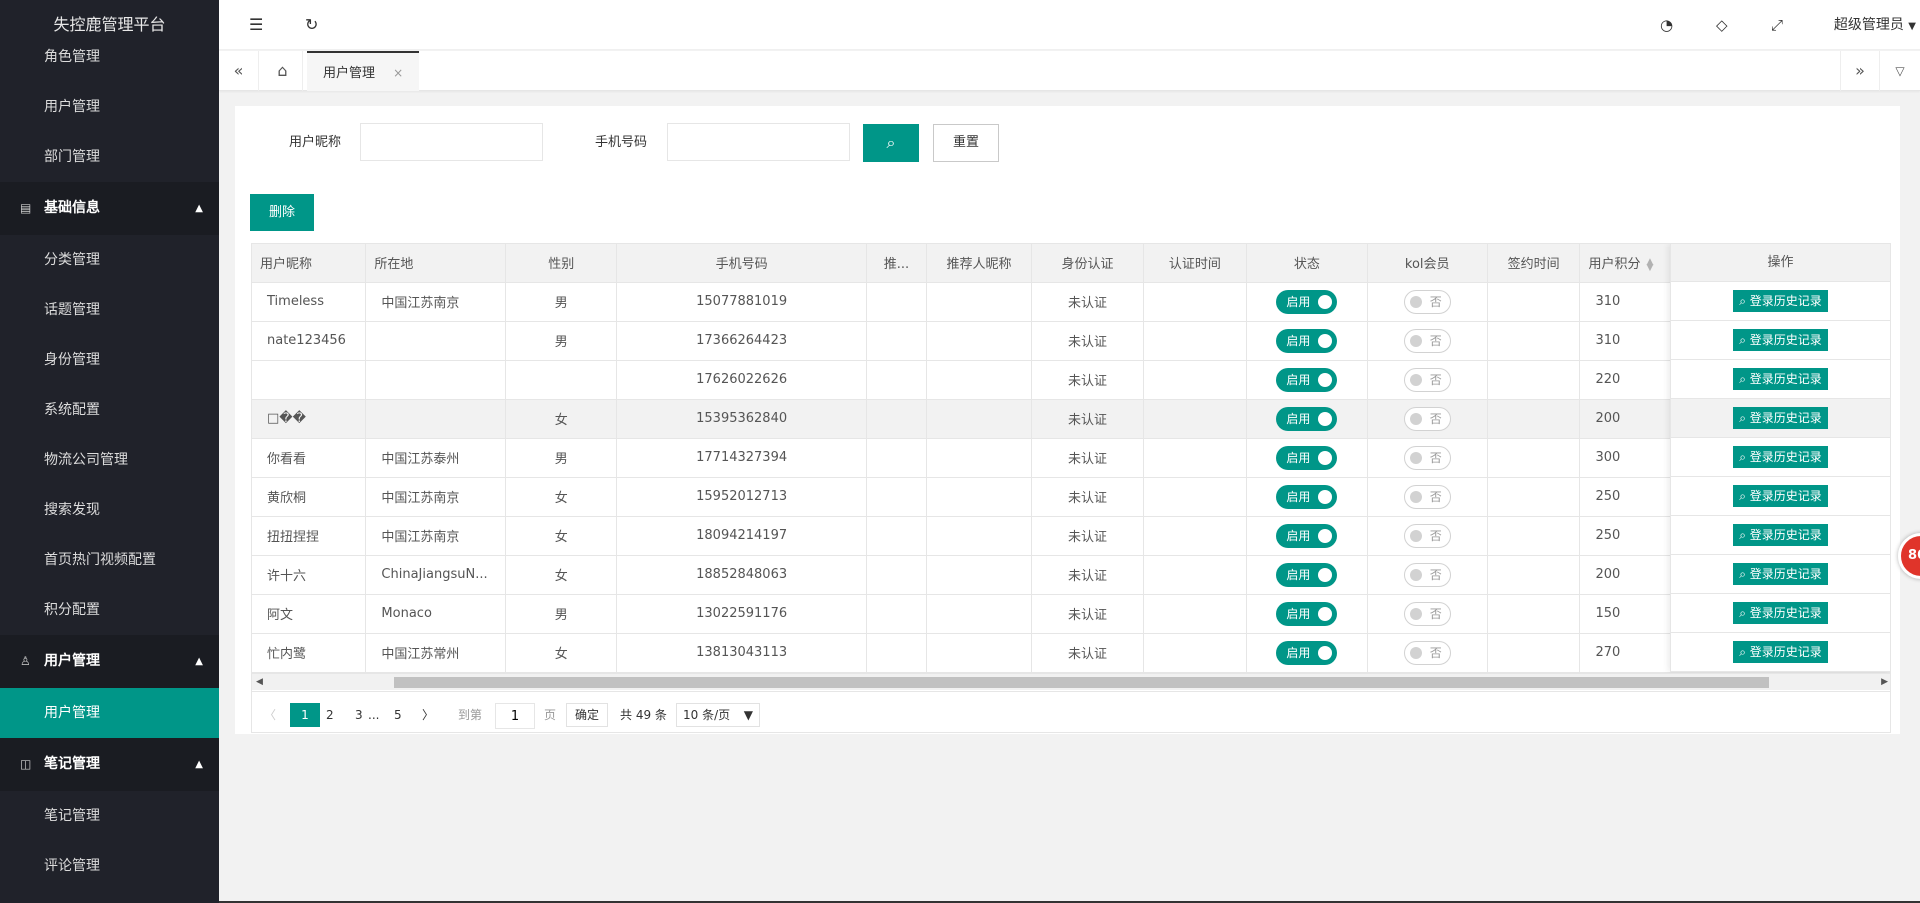 The width and height of the screenshot is (1920, 903). I want to click on sidebar-item-user: 用户管理, so click(109, 107).